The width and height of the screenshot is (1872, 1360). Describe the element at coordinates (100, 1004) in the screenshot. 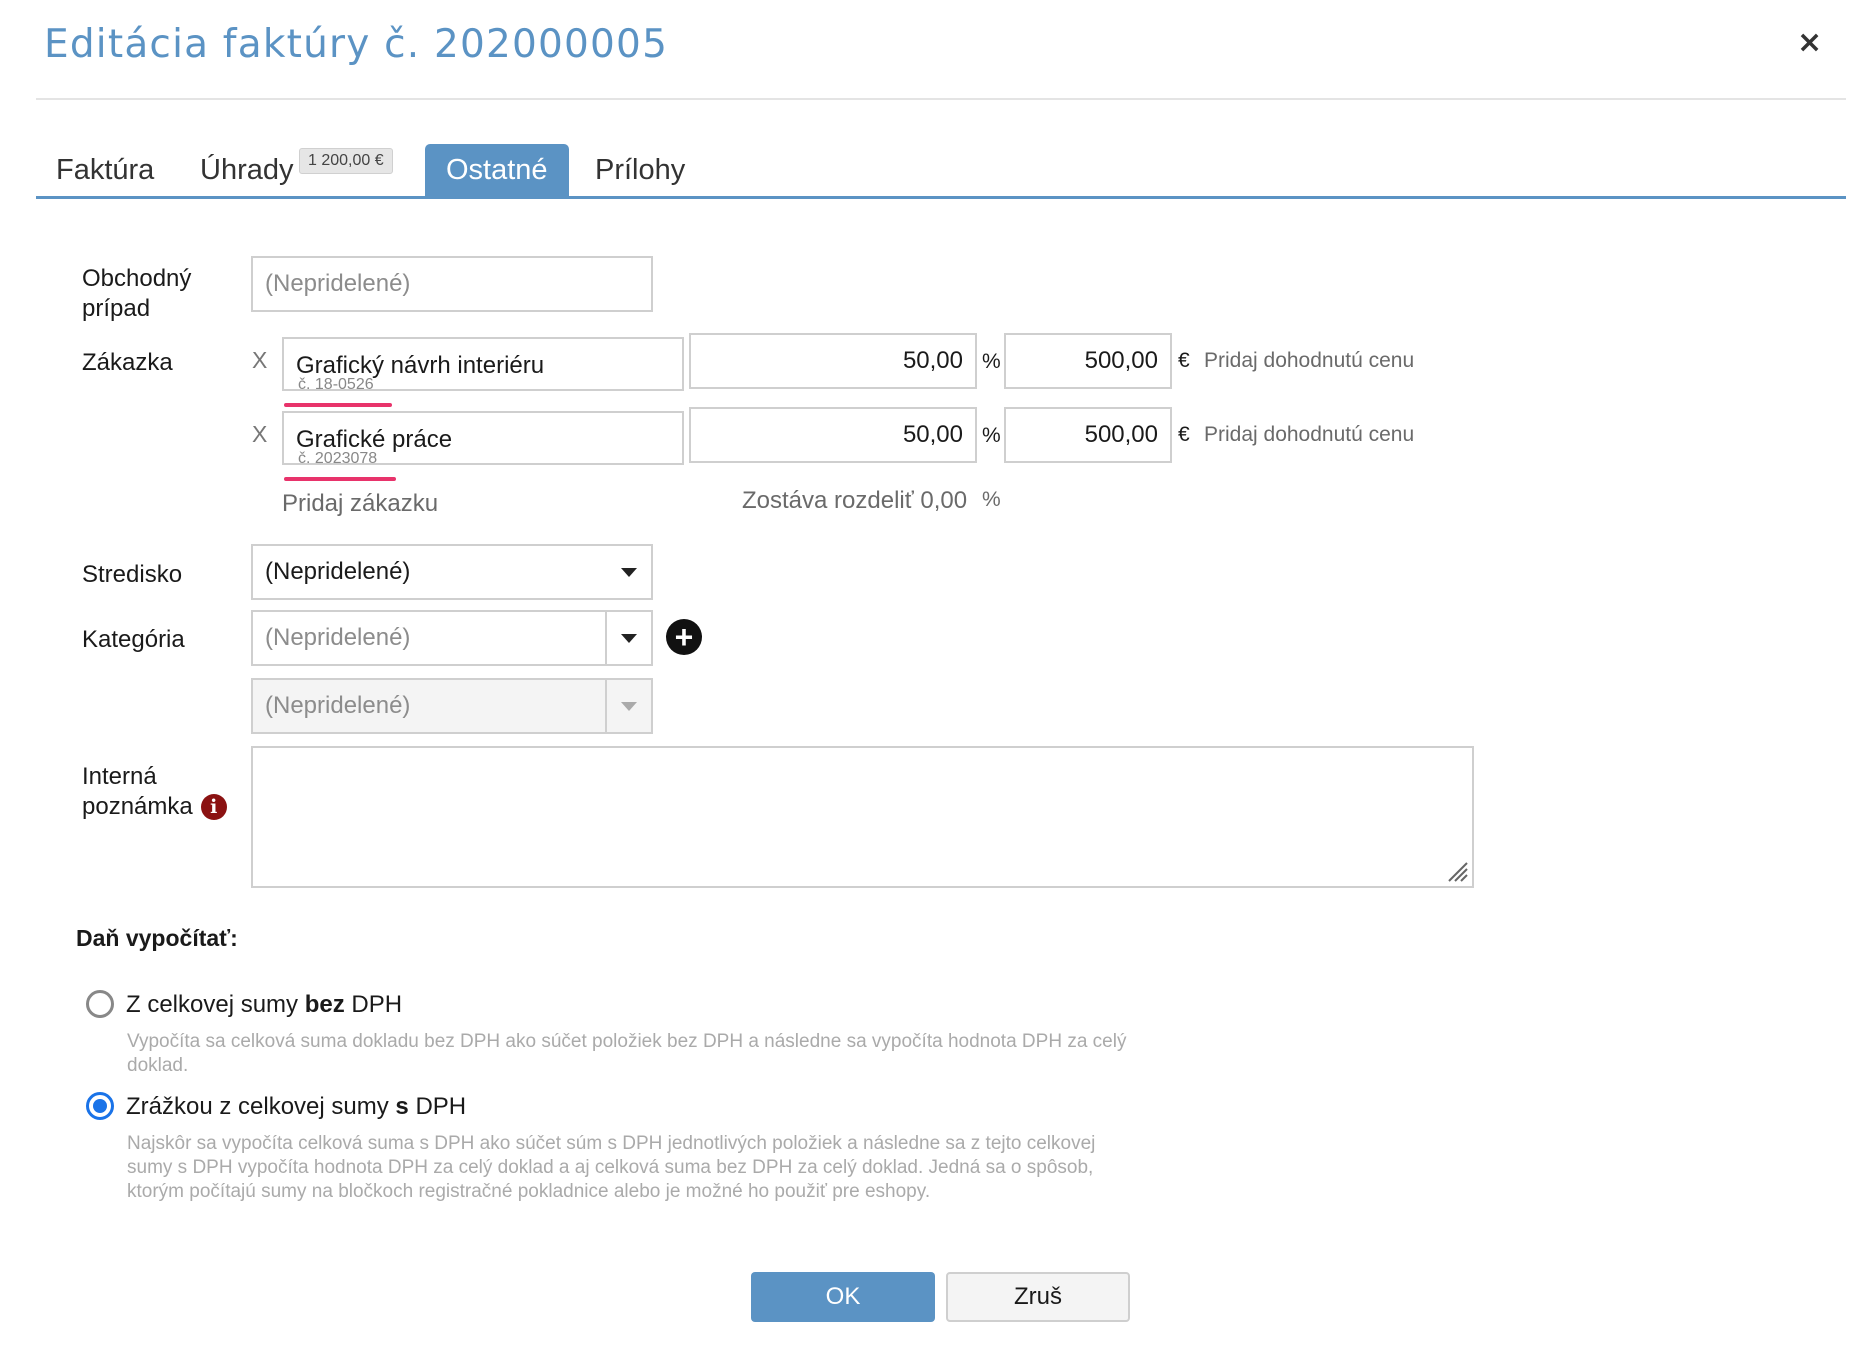

I see `tax-option-without-vat-radio` at that location.